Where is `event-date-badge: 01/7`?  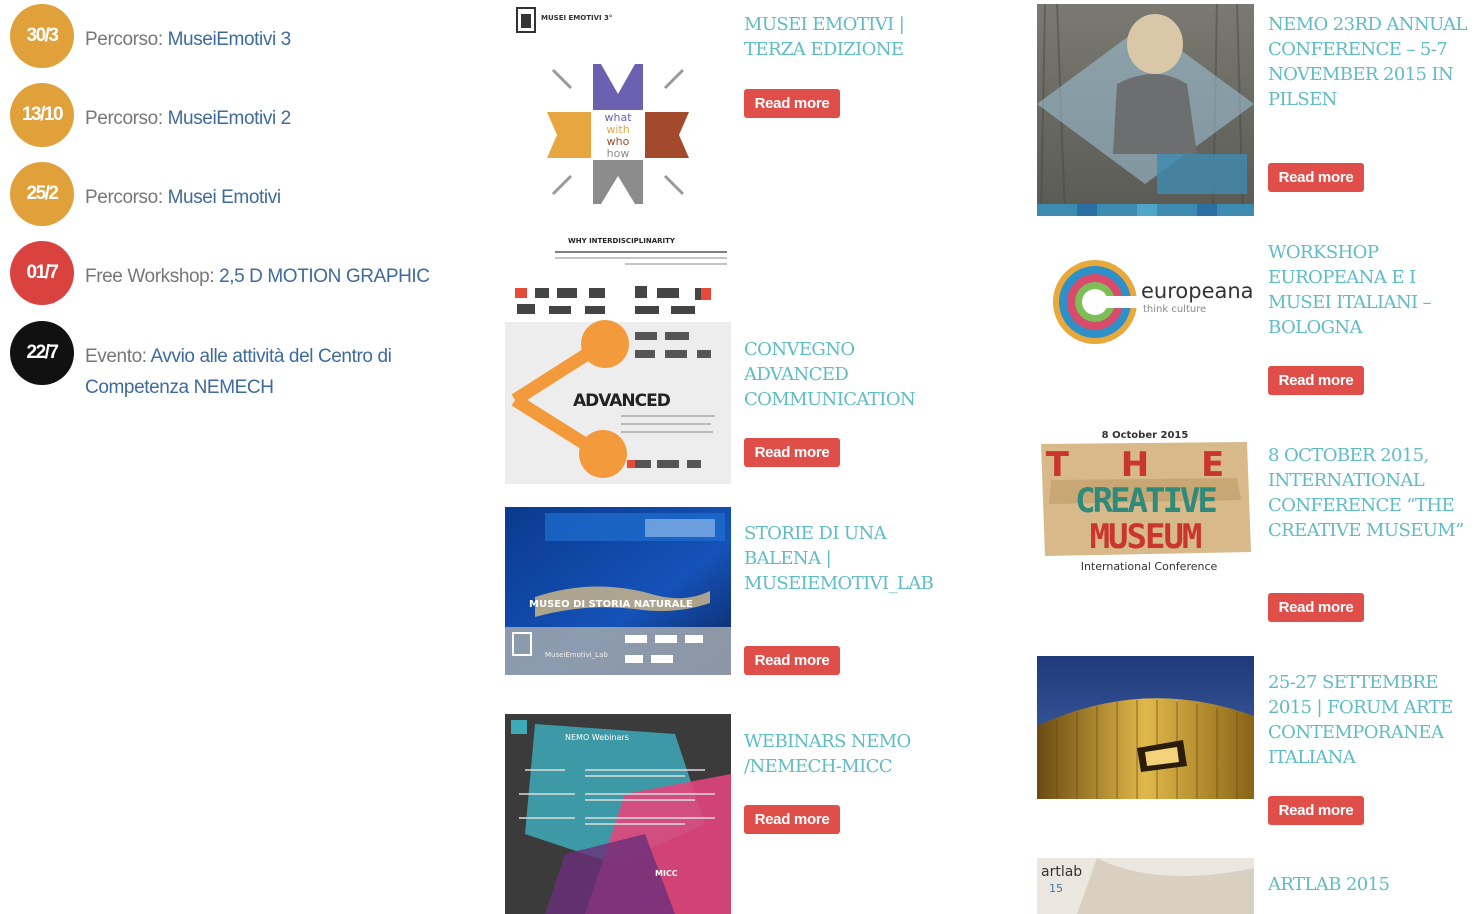 event-date-badge: 01/7 is located at coordinates (42, 273).